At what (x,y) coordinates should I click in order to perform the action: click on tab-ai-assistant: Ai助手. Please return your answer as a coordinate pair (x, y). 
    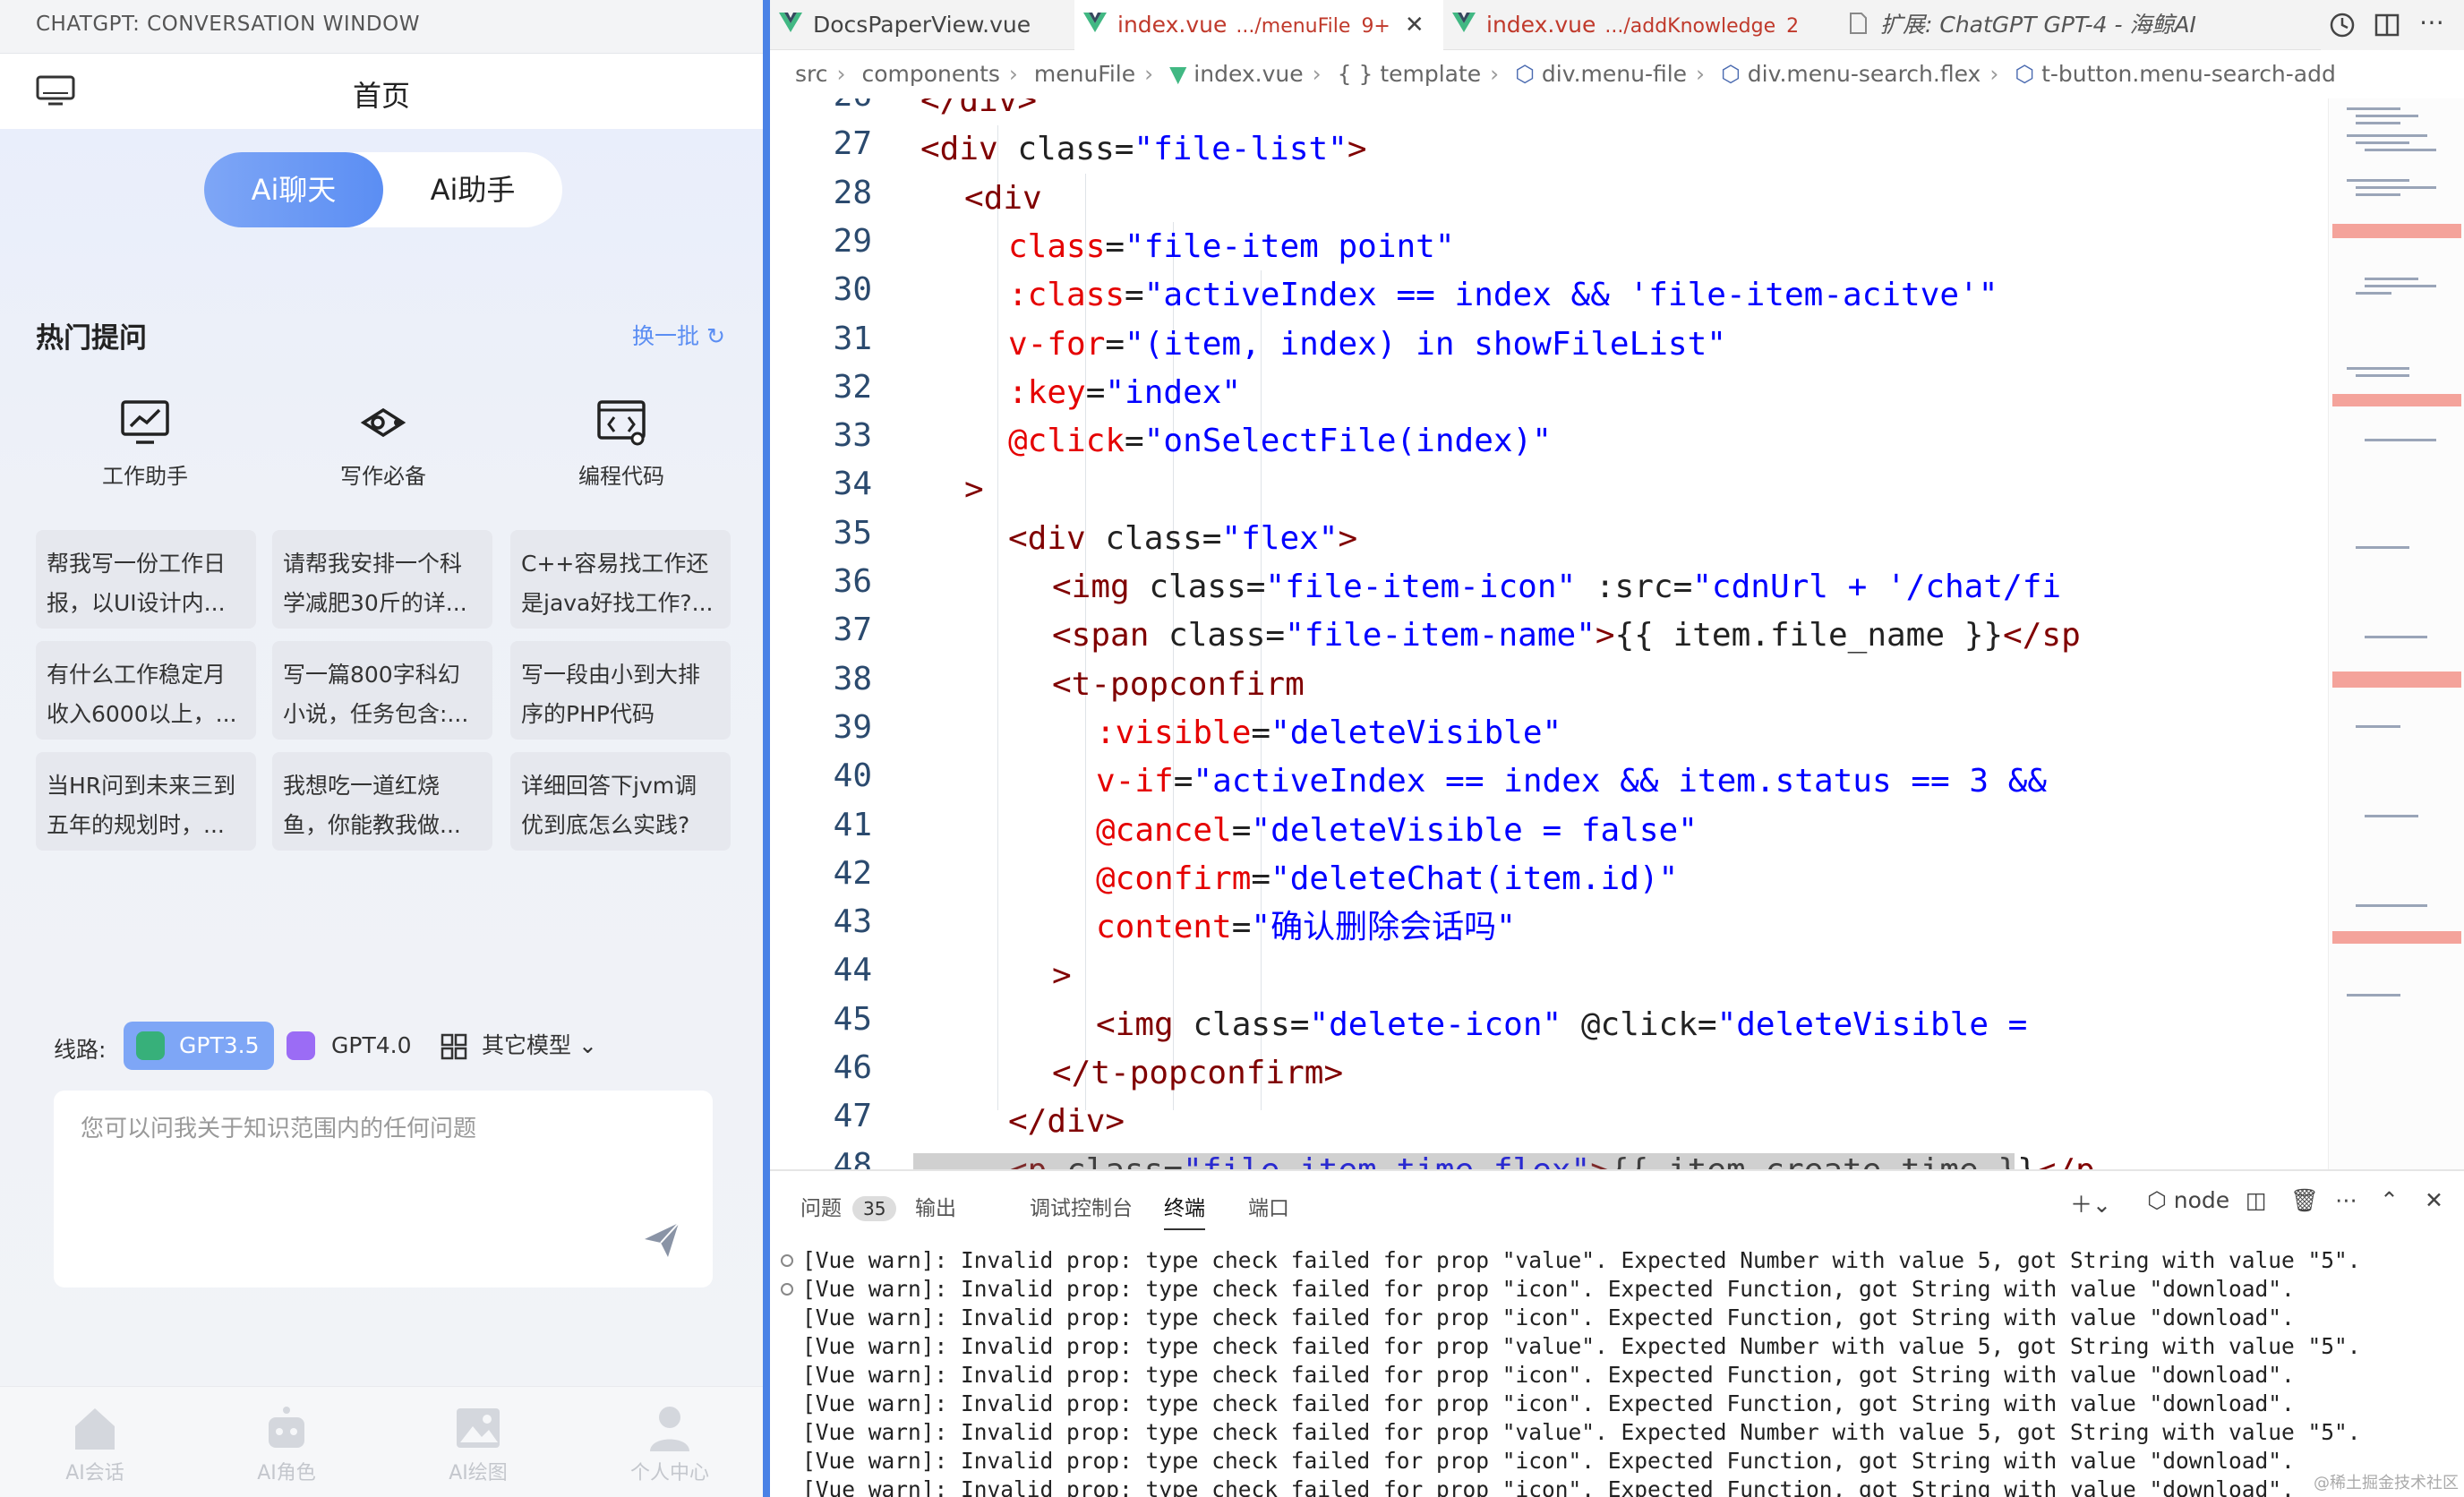
    Looking at the image, I should click on (473, 189).